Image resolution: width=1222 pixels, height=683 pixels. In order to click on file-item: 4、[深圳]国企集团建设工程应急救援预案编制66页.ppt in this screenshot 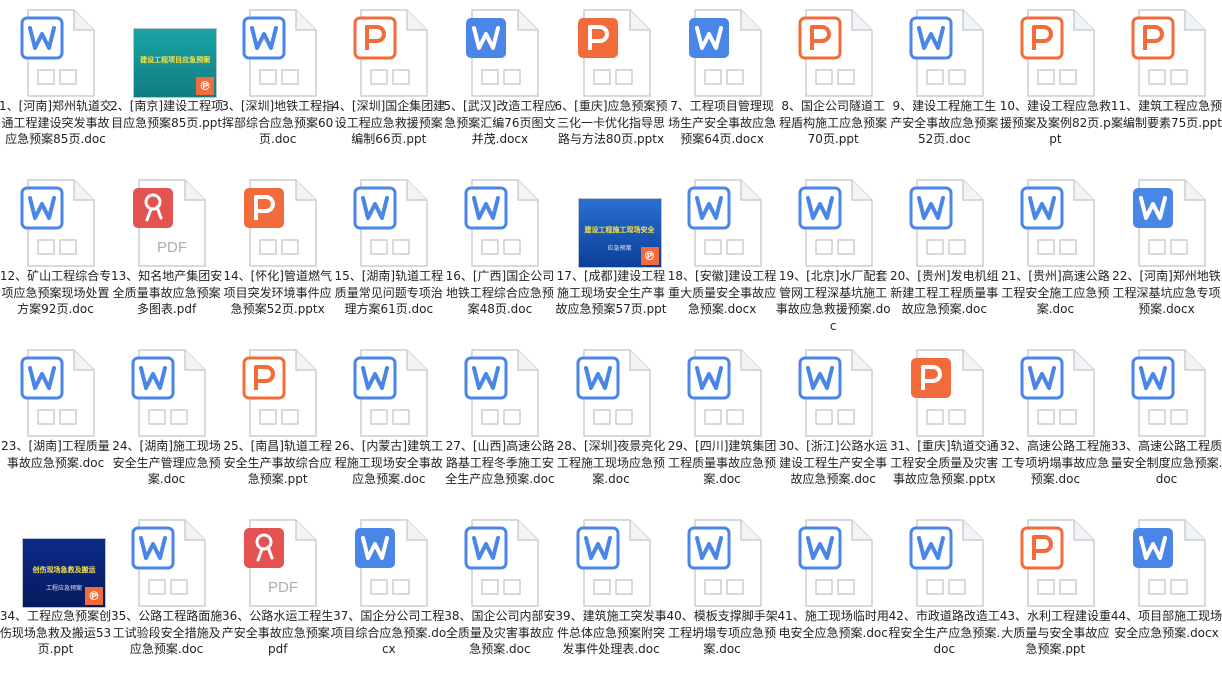, I will do `click(389, 85)`.